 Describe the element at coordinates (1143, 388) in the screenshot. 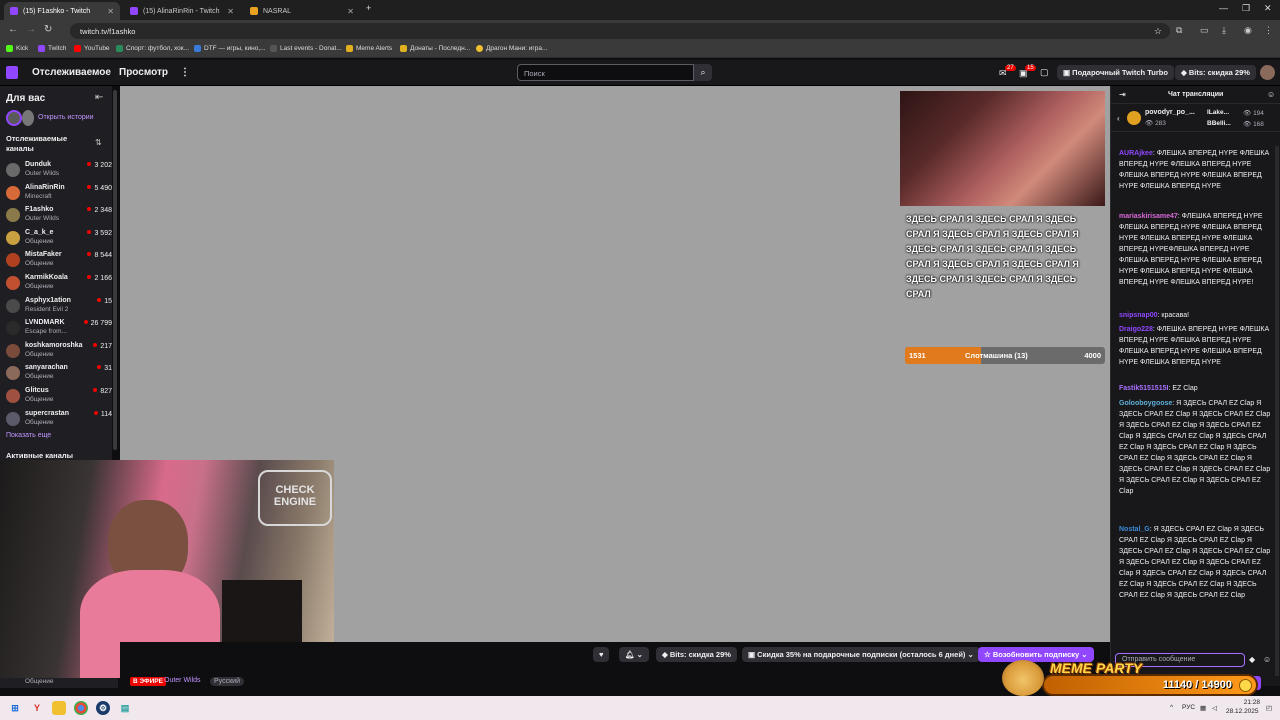

I see `chat-username: Fastik5151515I` at that location.